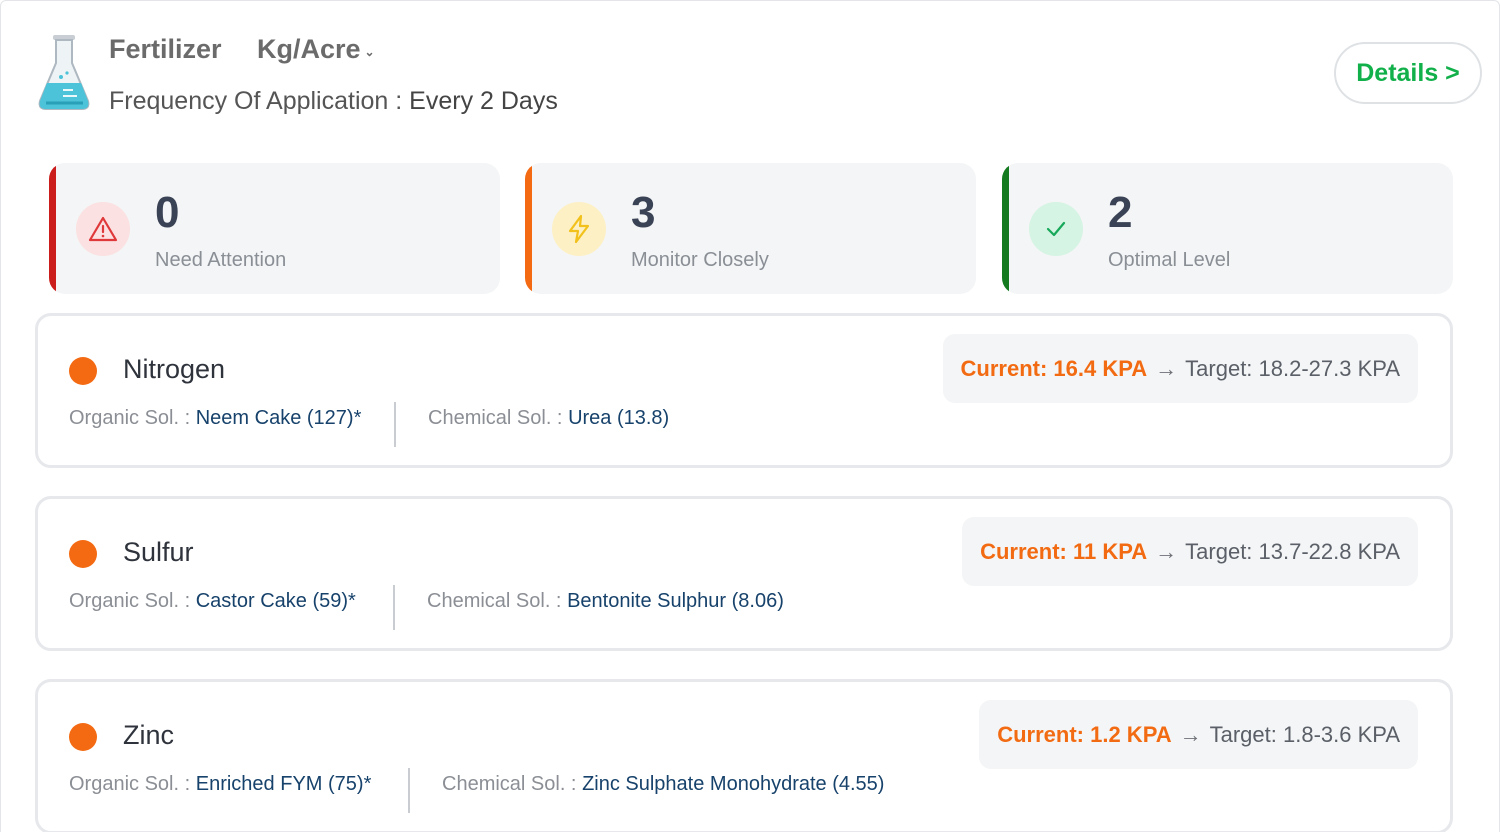  What do you see at coordinates (1054, 368) in the screenshot?
I see `current-level: Current: 16.4 KPA` at bounding box center [1054, 368].